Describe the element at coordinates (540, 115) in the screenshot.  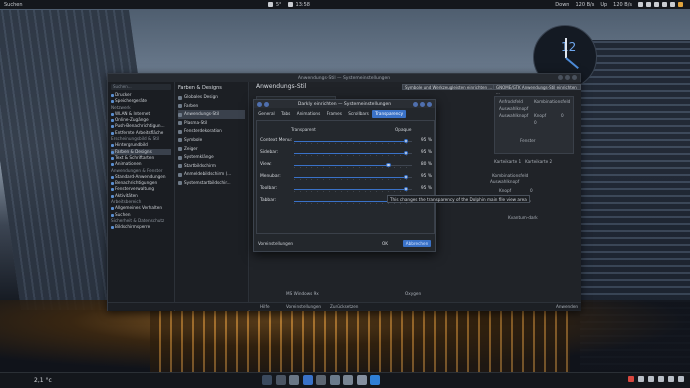
I see `preview-button-label: Knopf` at that location.